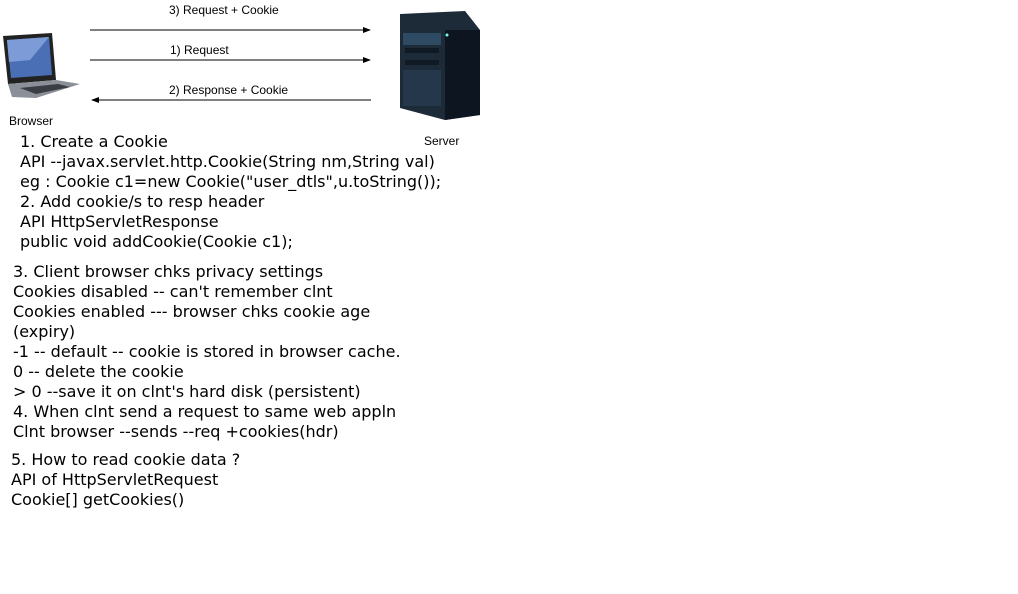 The width and height of the screenshot is (1018, 594). What do you see at coordinates (41, 65) in the screenshot?
I see `laptop-icon` at bounding box center [41, 65].